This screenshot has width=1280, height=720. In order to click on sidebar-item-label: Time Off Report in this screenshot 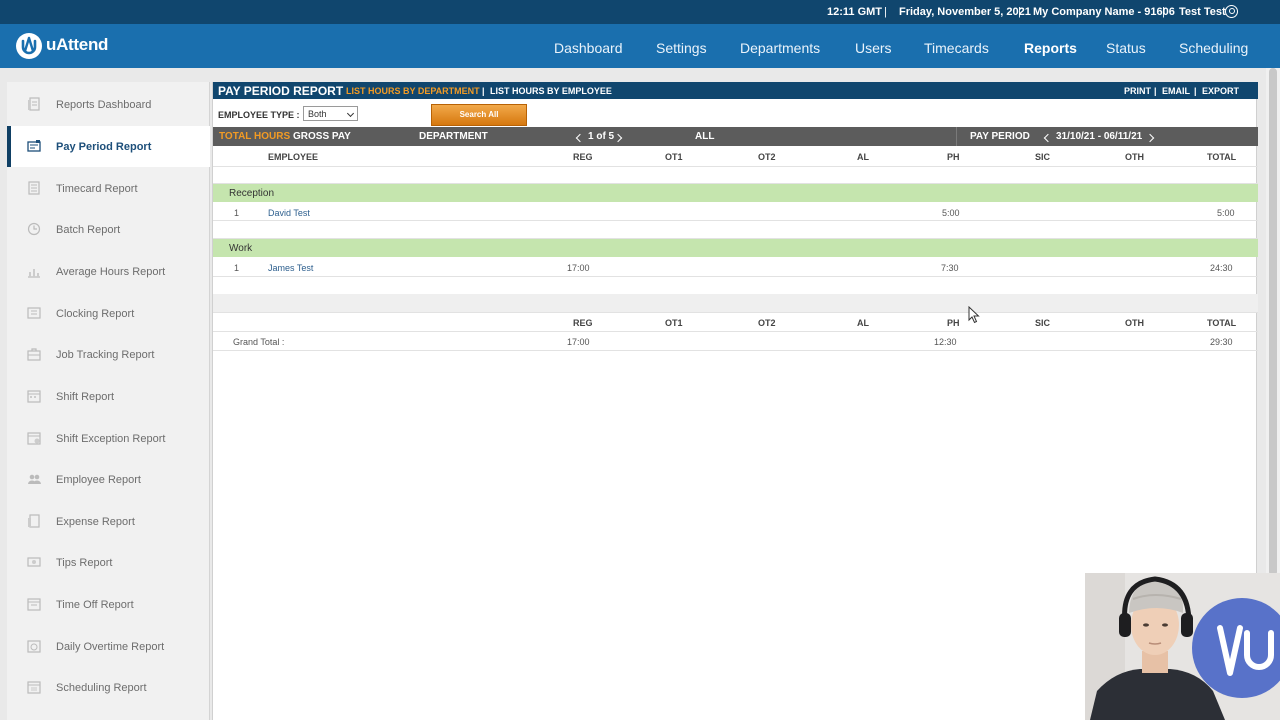, I will do `click(95, 605)`.